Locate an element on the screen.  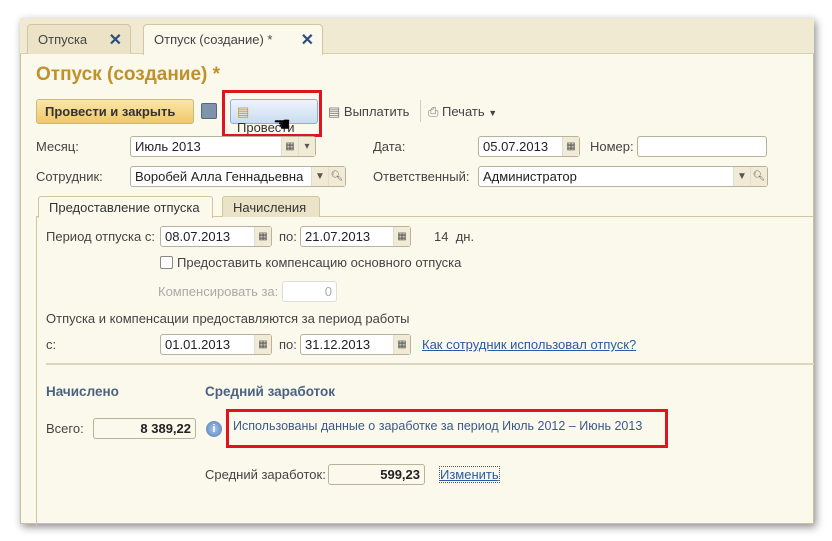
print-label: Печать is located at coordinates (463, 111).